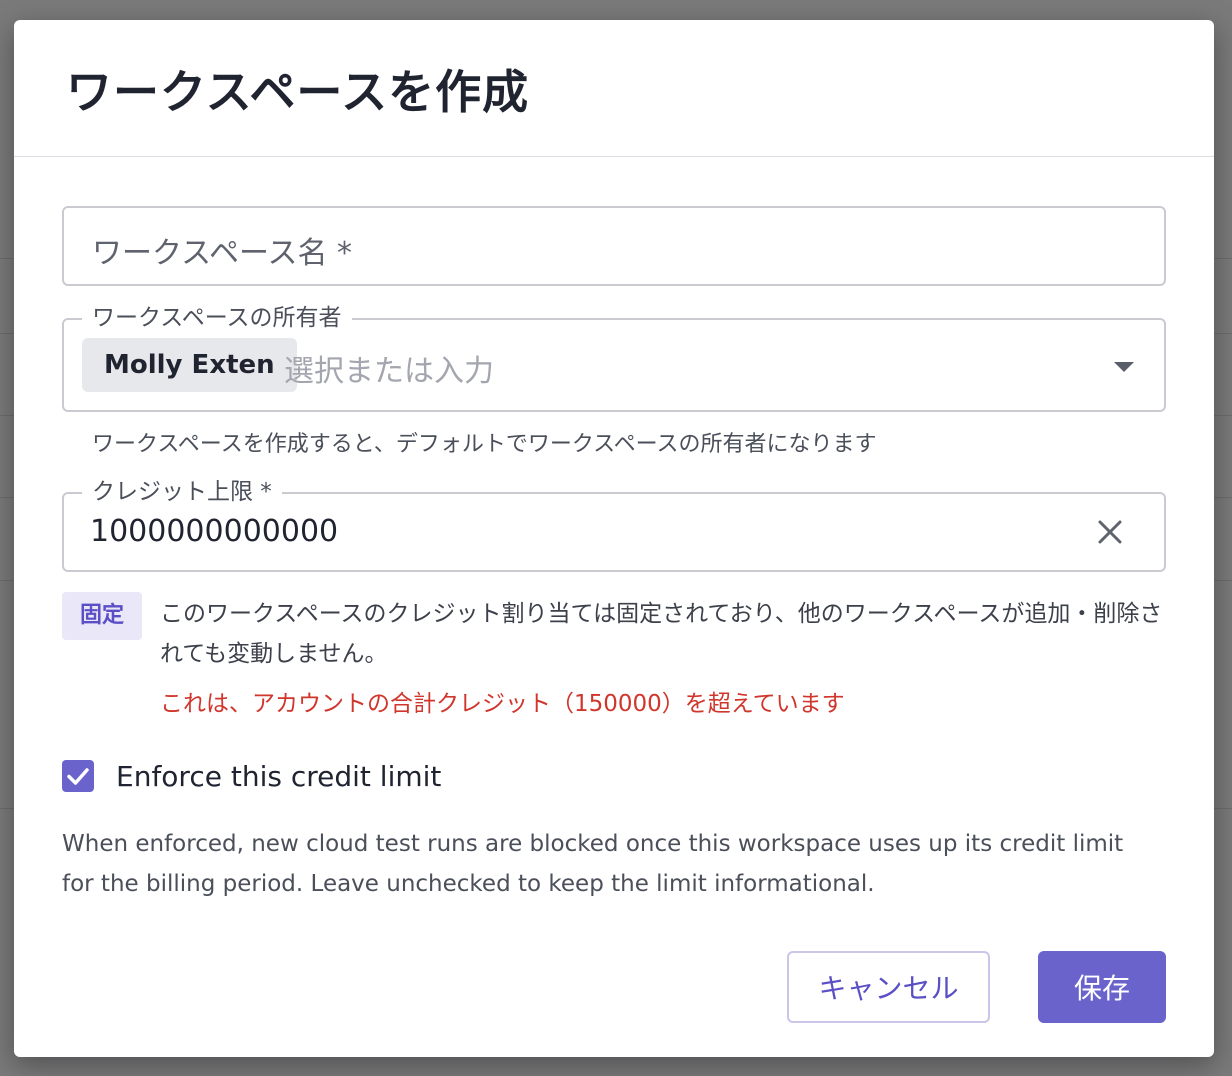  I want to click on owner-select: ワークスペースの所有者 Molly Exten 選択または入力, so click(614, 358).